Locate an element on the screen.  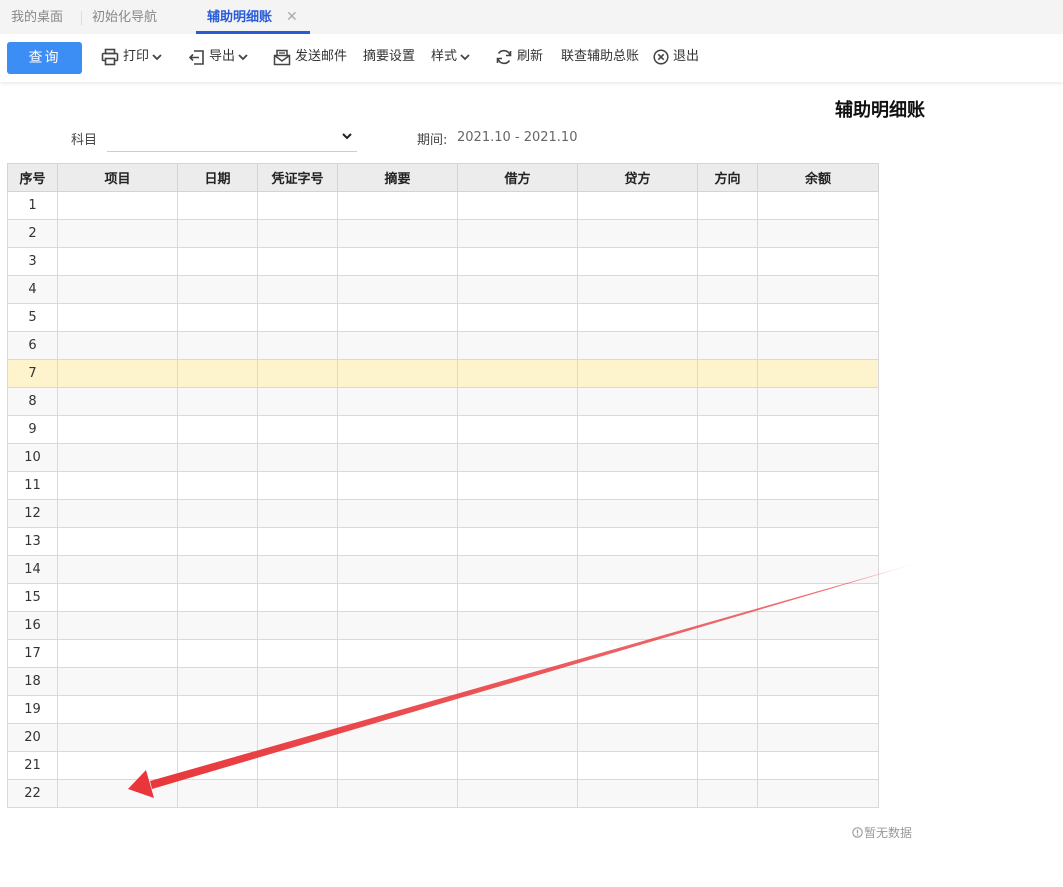
table-row: 10 is located at coordinates (443, 457).